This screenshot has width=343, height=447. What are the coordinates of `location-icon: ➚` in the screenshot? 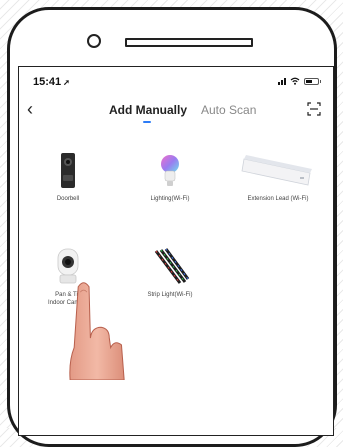 It's located at (66, 82).